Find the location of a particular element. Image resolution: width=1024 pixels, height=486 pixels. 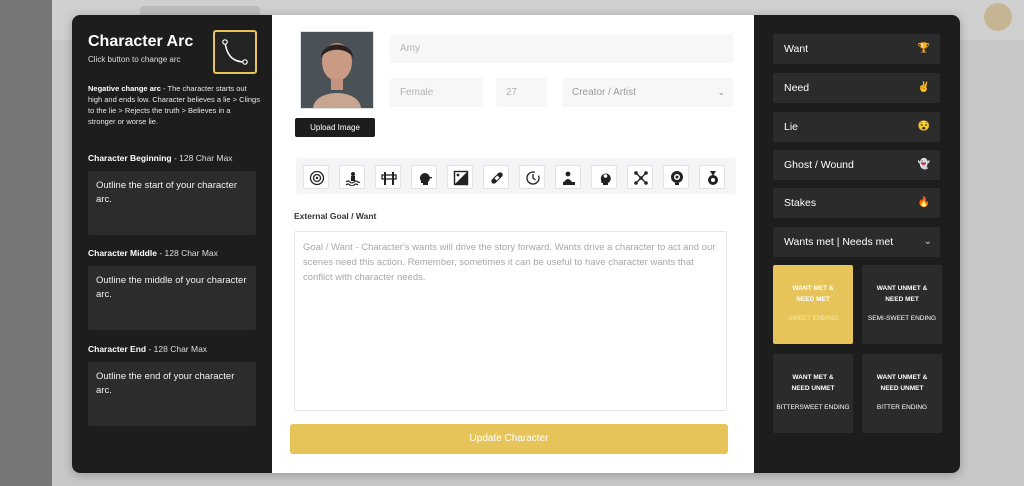

end-label: Character End - 128 Char Max is located at coordinates (148, 349).